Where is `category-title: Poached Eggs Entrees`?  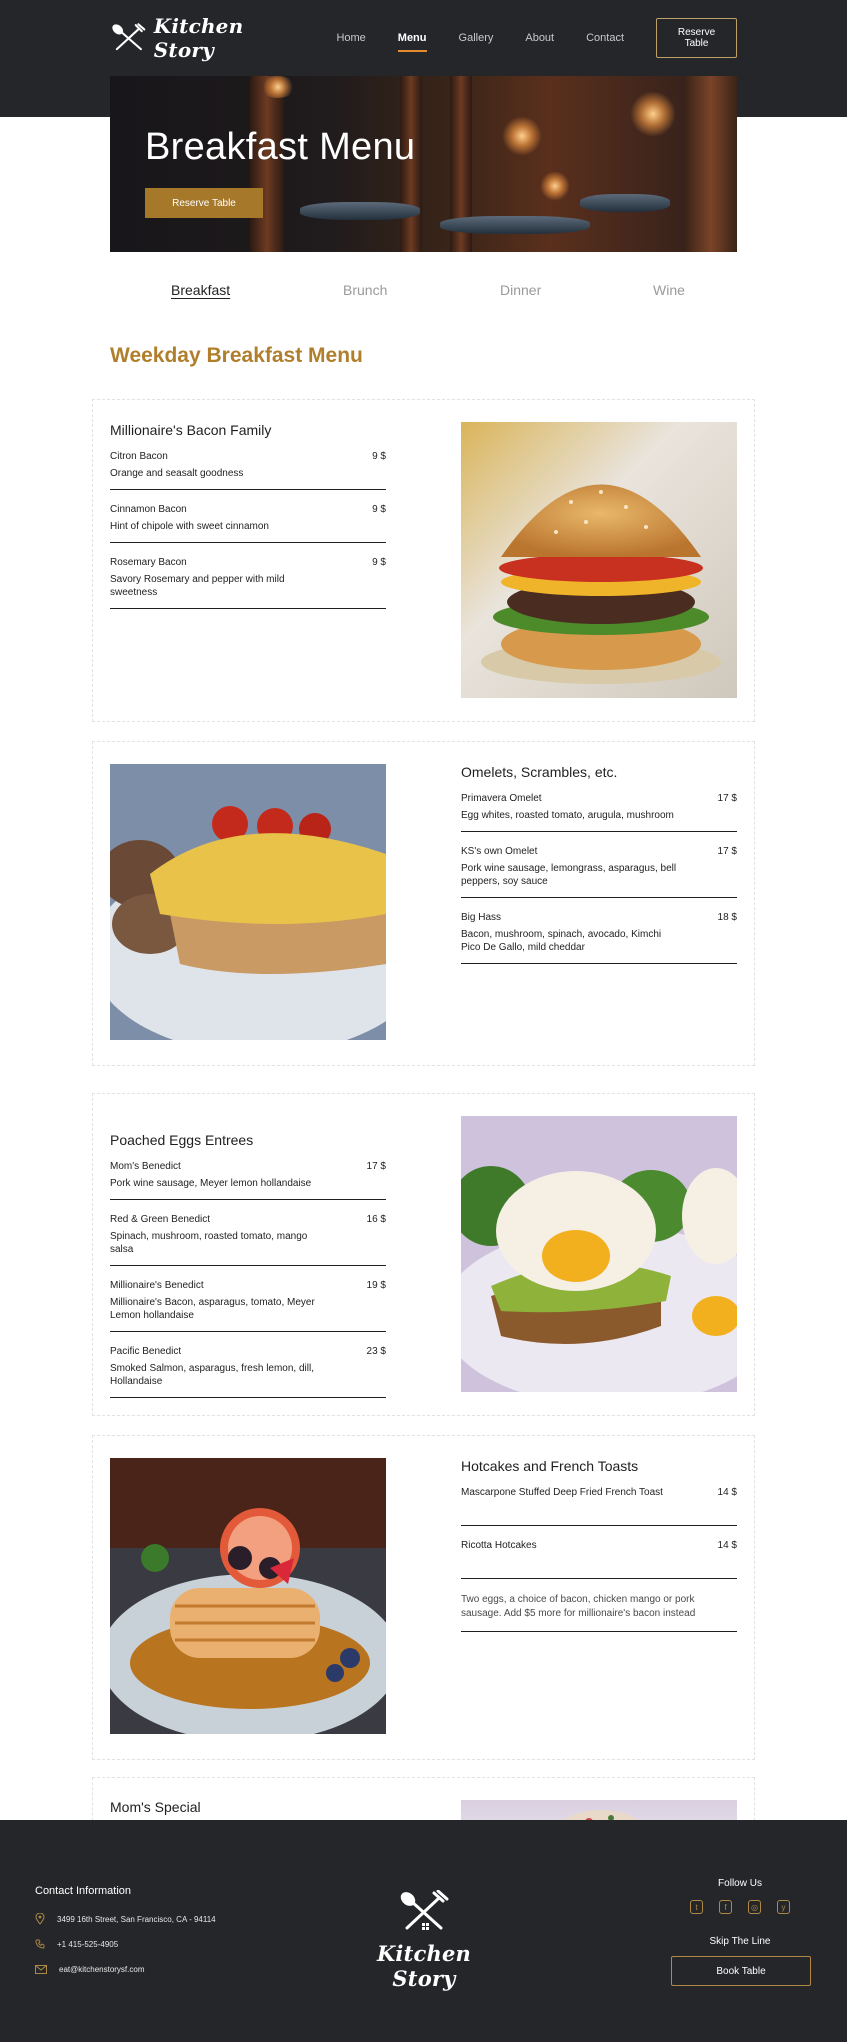
category-title: Poached Eggs Entrees is located at coordinates (182, 1140).